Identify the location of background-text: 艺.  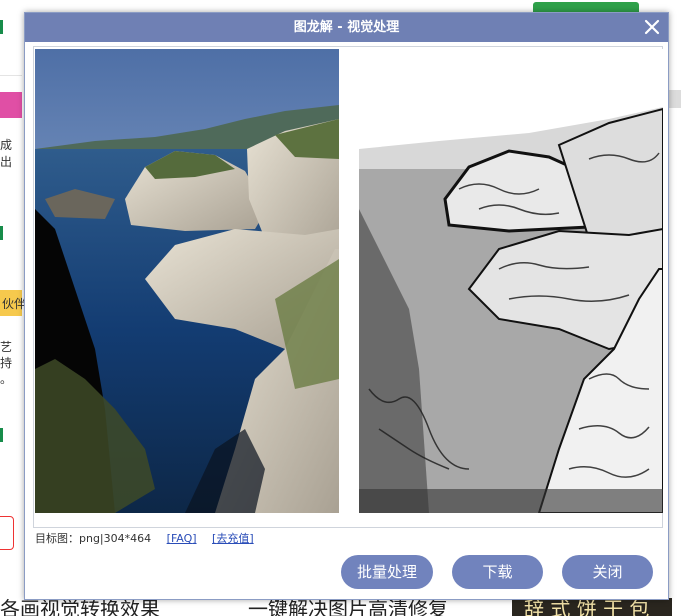
(6, 347).